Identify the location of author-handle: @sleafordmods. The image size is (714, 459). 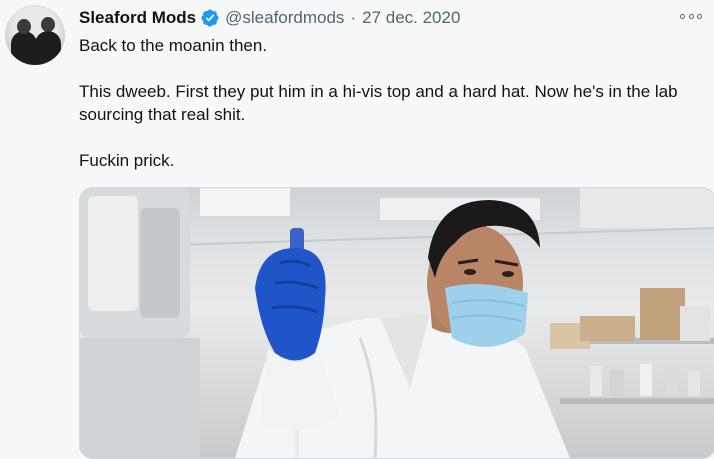
(284, 18).